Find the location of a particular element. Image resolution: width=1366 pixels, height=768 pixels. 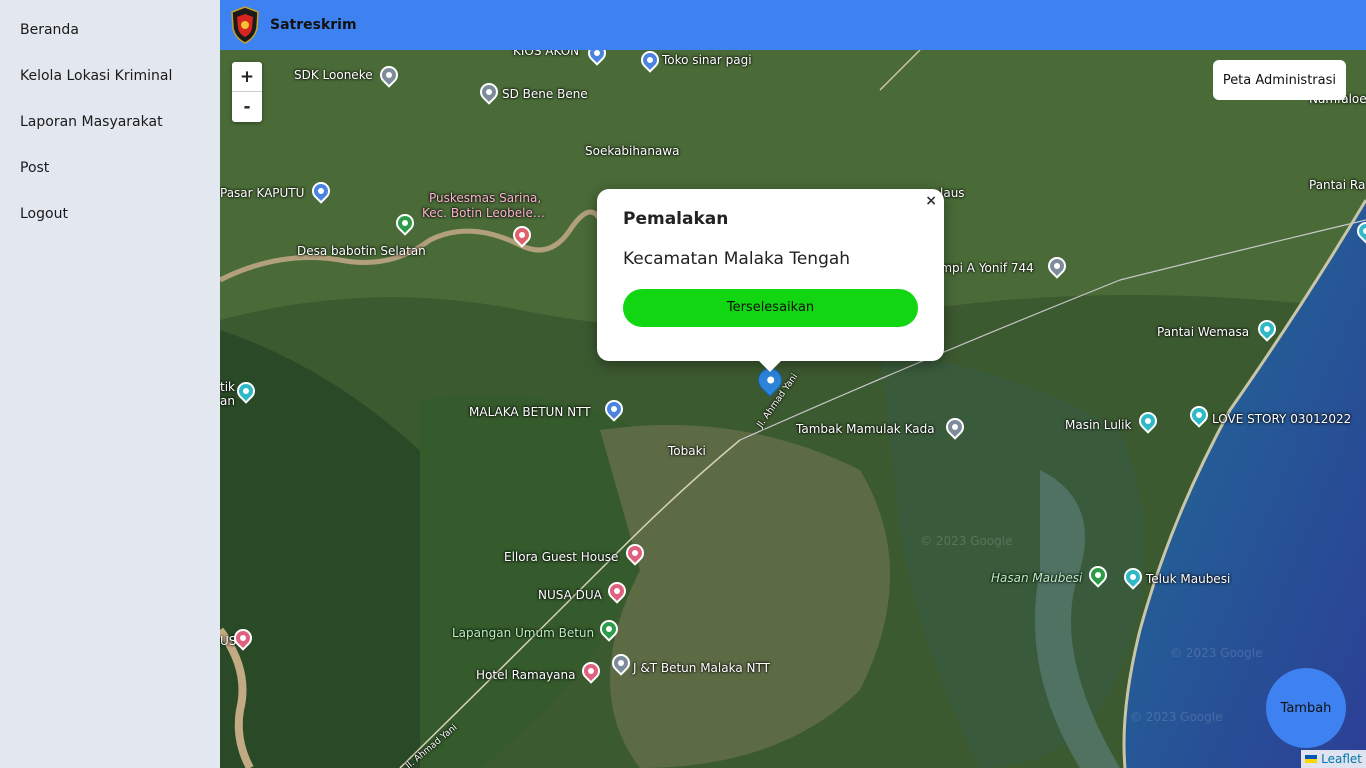

app-title: Satreskrim is located at coordinates (313, 25).